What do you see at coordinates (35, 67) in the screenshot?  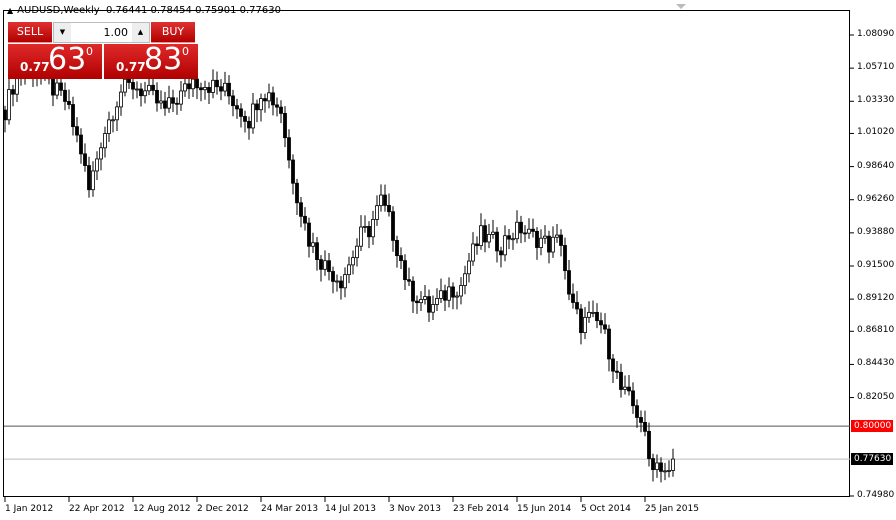 I see `sell-price-prefix: 0.77` at bounding box center [35, 67].